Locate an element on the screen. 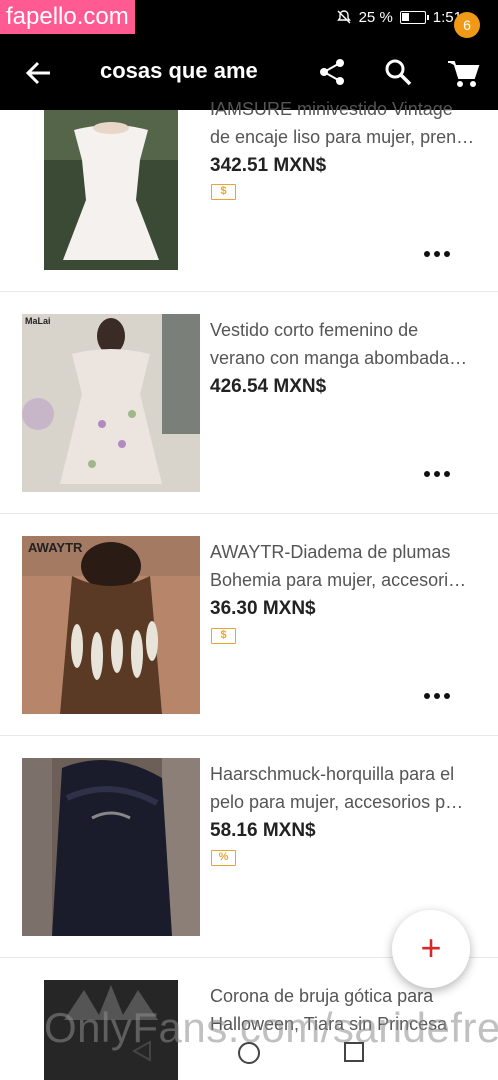  product-image: MaLai is located at coordinates (111, 403).